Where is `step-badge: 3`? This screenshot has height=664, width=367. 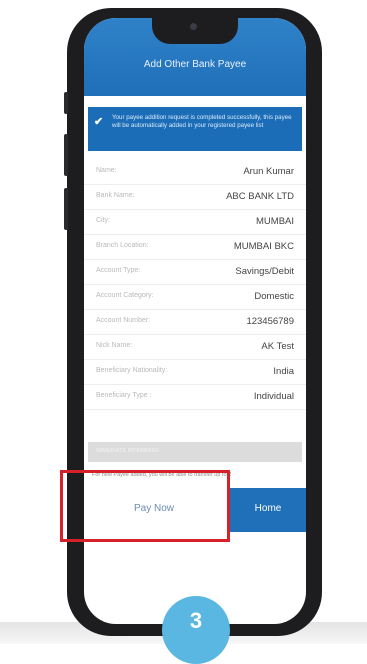
step-badge: 3 is located at coordinates (196, 630).